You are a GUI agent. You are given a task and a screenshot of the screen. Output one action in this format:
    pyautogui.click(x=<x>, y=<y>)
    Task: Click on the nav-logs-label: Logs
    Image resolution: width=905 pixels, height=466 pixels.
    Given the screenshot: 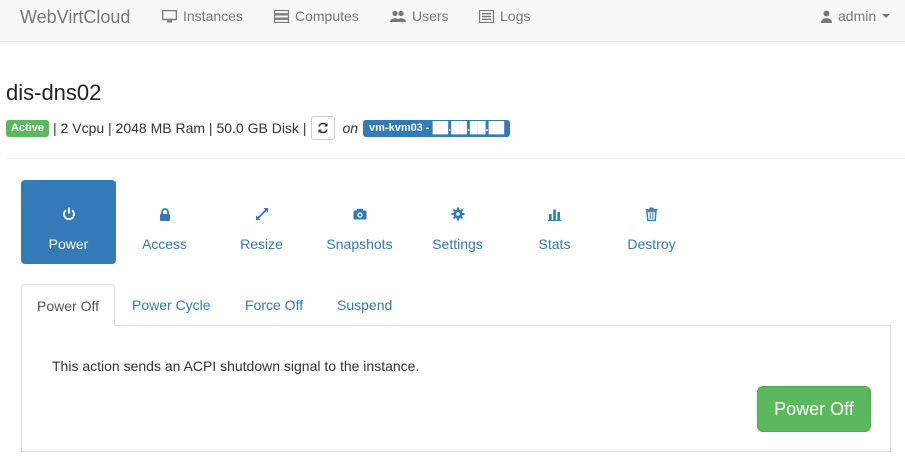 What is the action you would take?
    pyautogui.click(x=515, y=16)
    